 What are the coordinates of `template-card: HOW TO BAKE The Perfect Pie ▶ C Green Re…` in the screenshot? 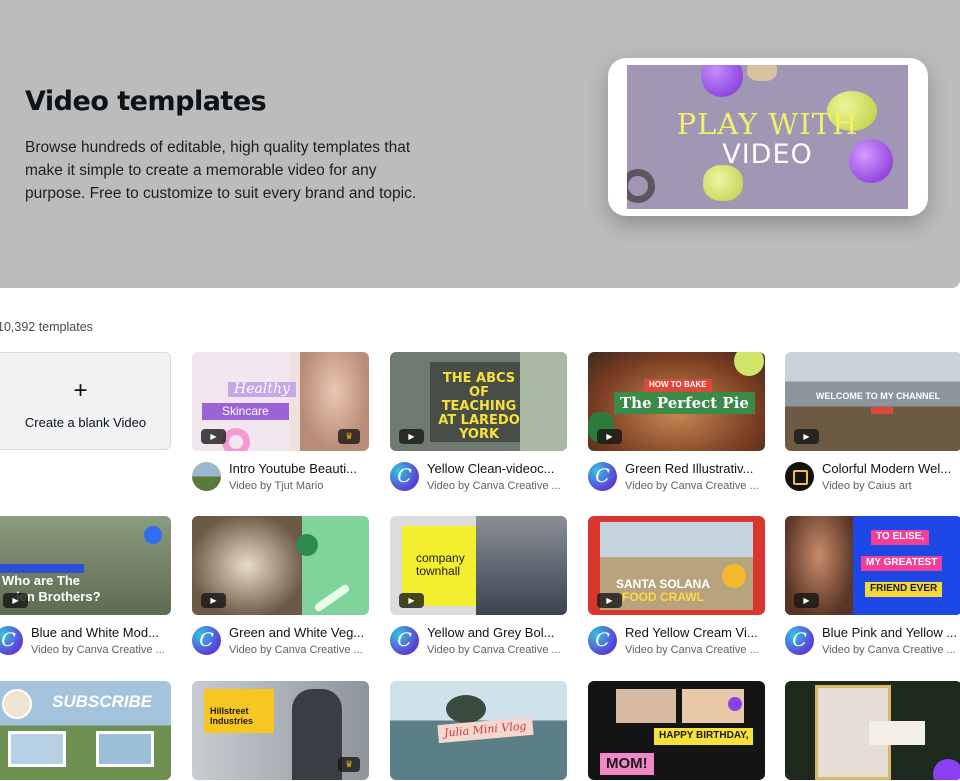 It's located at (676, 425).